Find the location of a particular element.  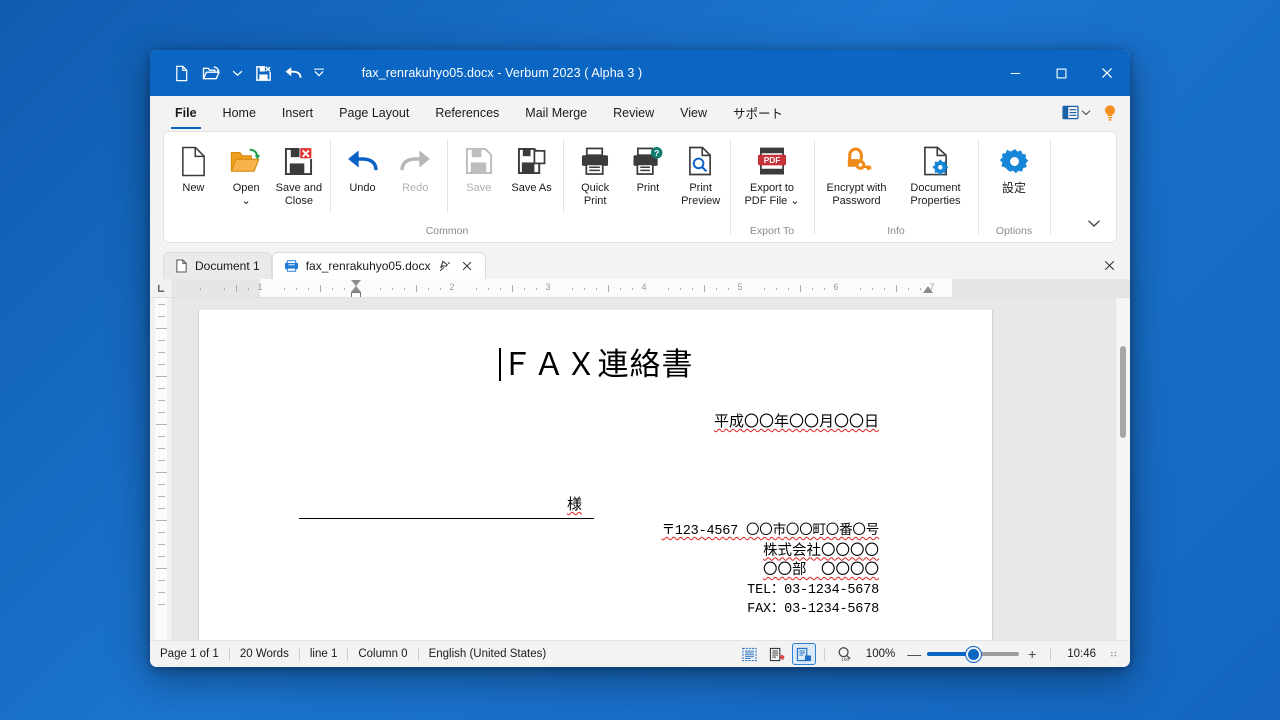

tab-review-label: Review is located at coordinates (634, 112).